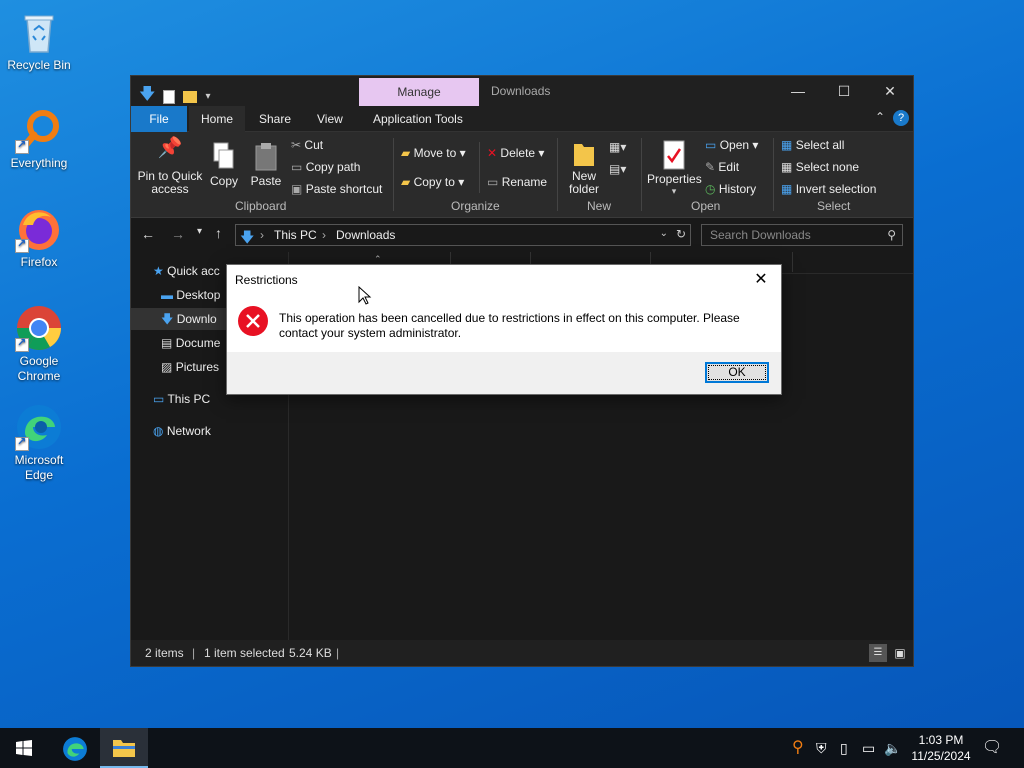 The width and height of the screenshot is (1024, 768). I want to click on delete-button: ✕ Delete ▾, so click(515, 153).